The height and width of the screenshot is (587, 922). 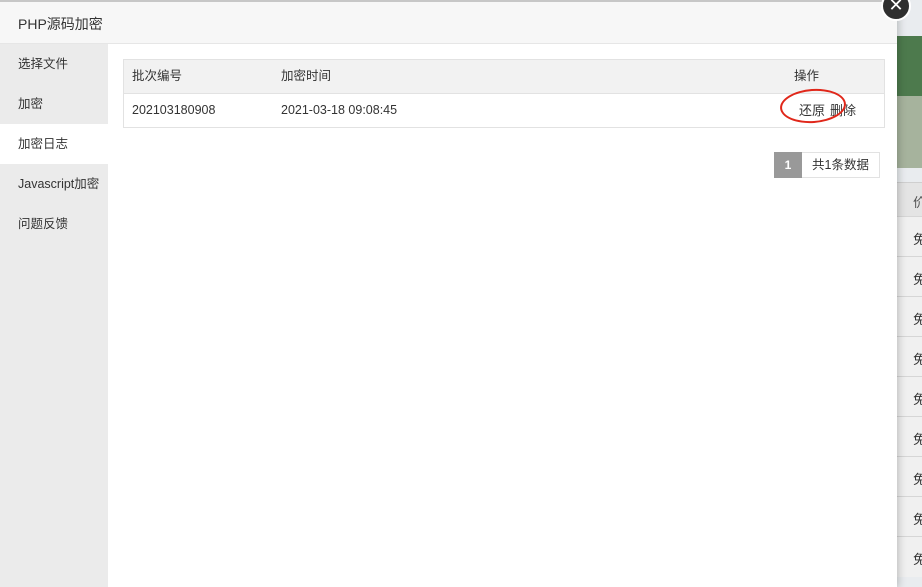 I want to click on header-actions: 操作, so click(x=807, y=76).